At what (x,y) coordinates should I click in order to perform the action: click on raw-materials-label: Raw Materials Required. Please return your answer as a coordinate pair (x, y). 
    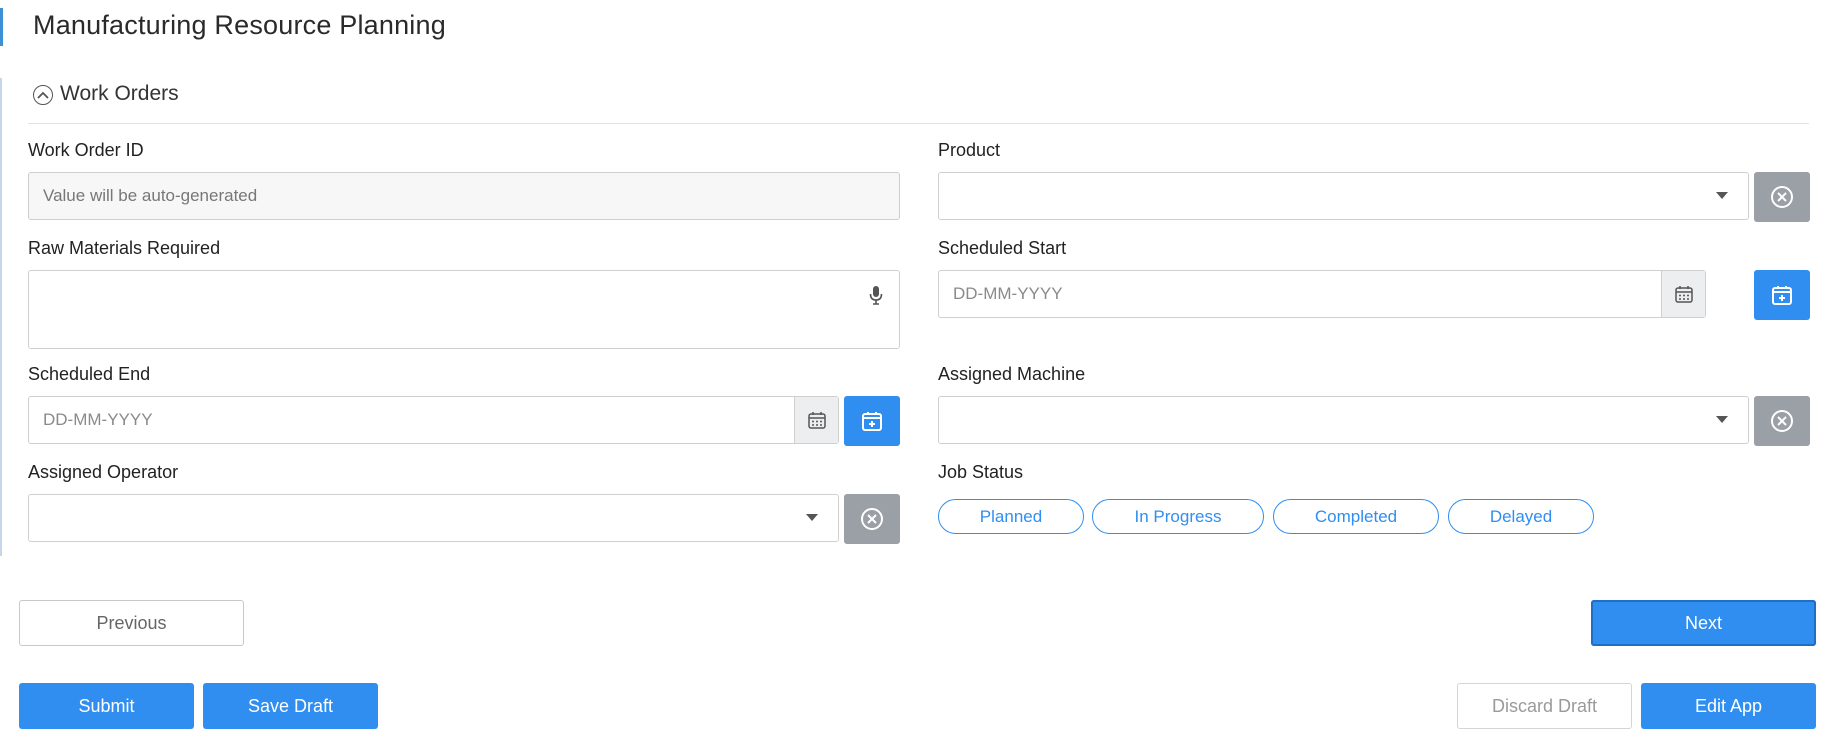
    Looking at the image, I should click on (124, 248).